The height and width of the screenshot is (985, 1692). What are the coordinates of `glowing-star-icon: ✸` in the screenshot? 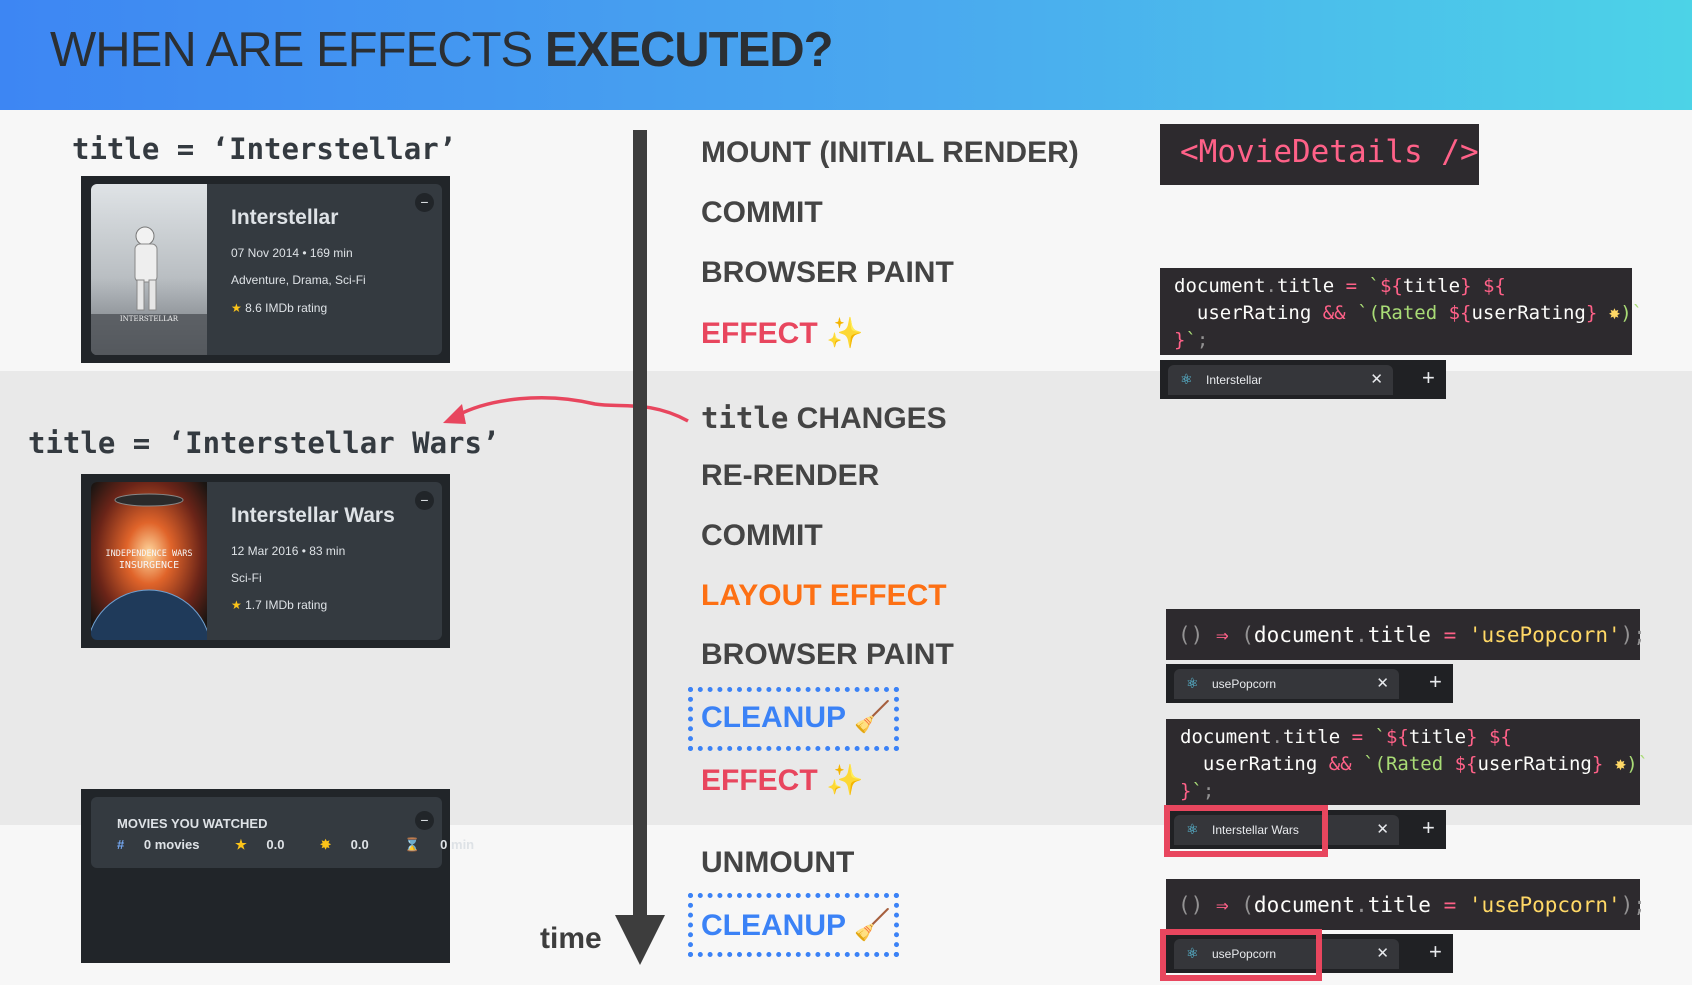 It's located at (326, 844).